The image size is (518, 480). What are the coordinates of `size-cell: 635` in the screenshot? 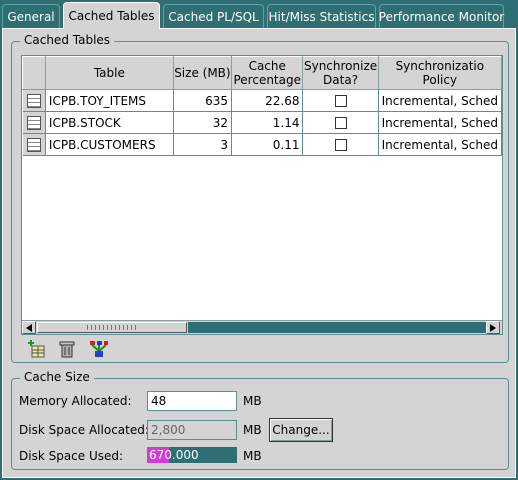 It's located at (203, 100).